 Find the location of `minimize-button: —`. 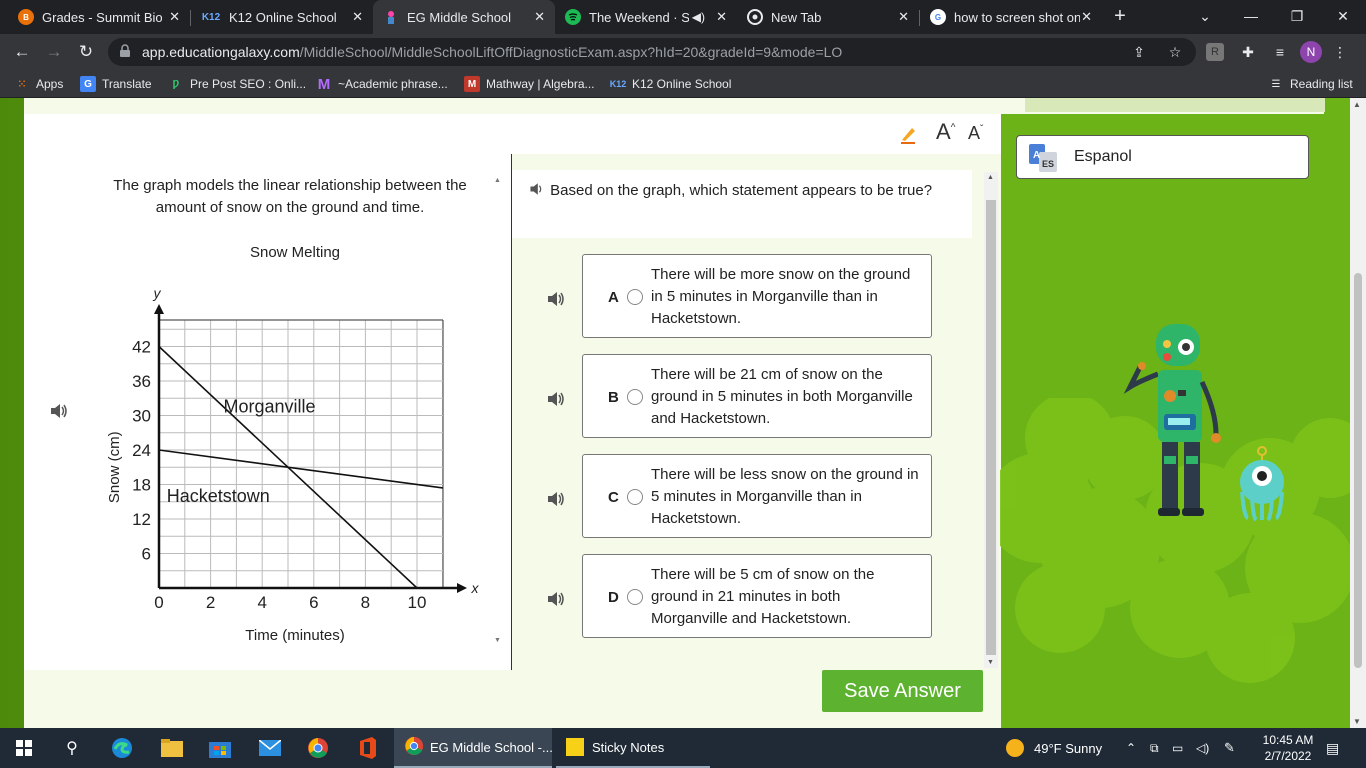

minimize-button: — is located at coordinates (1251, 17).